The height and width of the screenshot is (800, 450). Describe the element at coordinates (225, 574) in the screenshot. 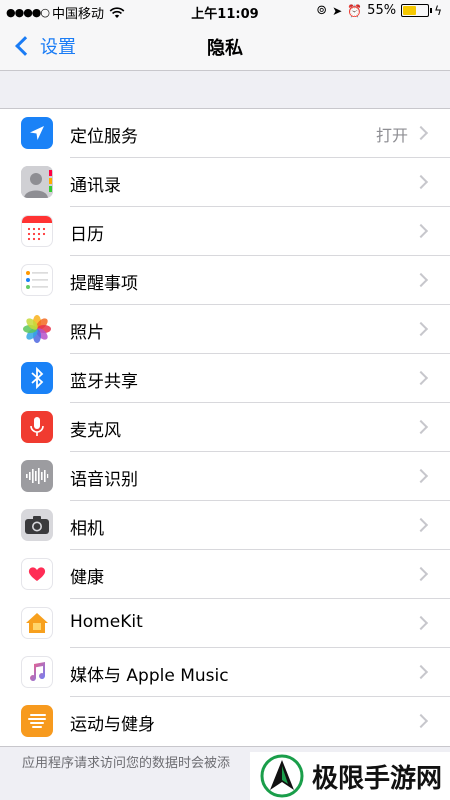

I see `list-item-health: 健康` at that location.